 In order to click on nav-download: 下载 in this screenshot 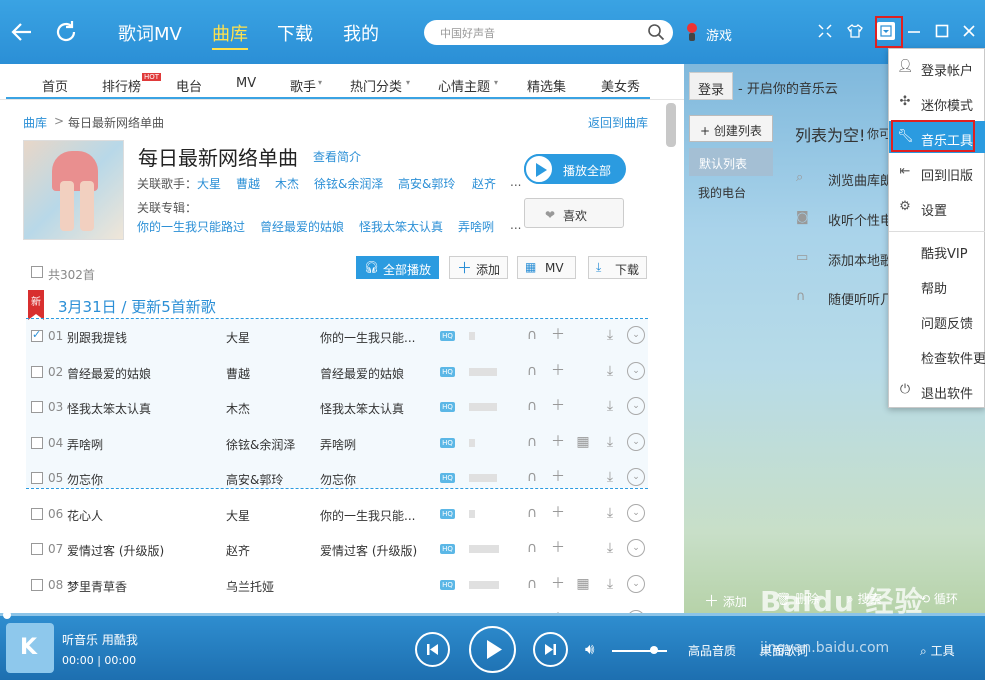, I will do `click(295, 33)`.